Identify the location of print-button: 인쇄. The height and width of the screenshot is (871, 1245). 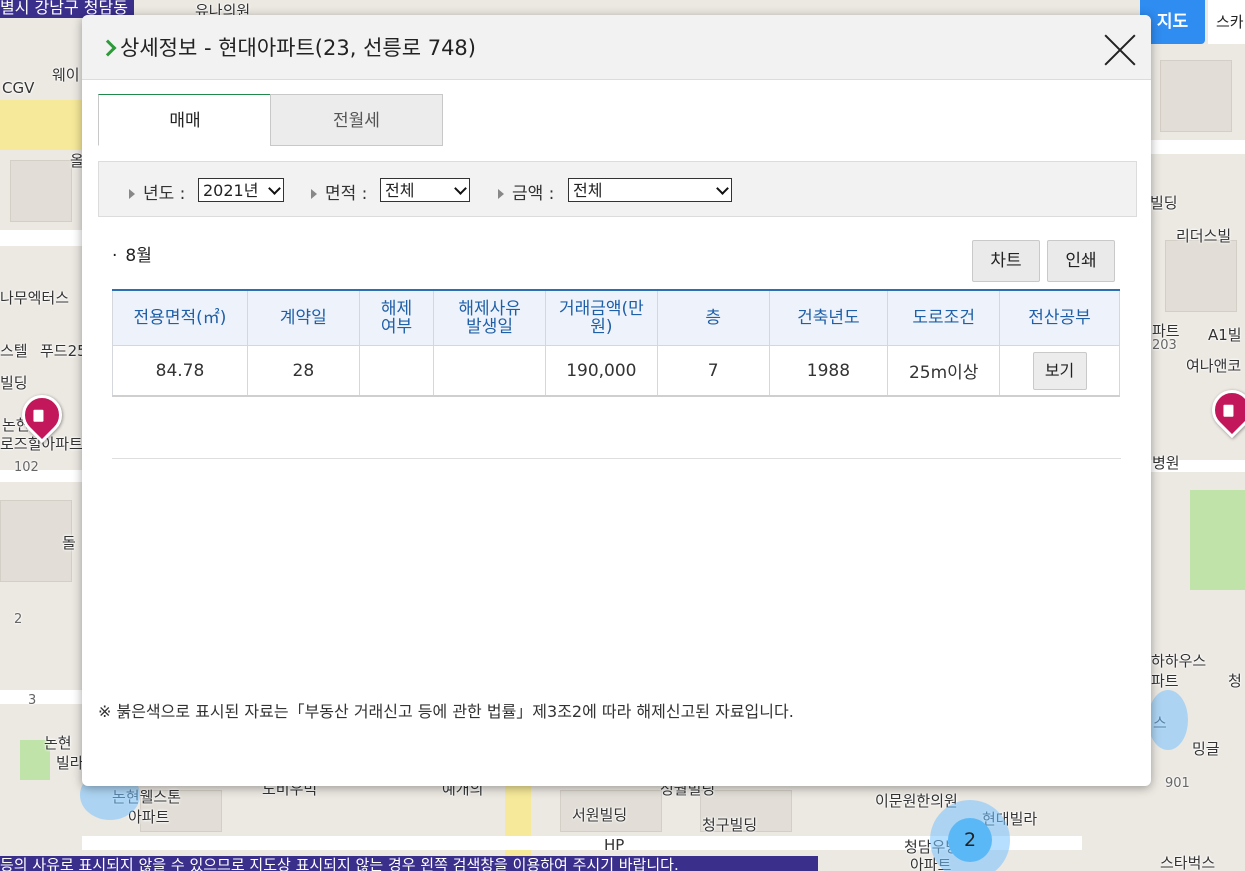
(1081, 261).